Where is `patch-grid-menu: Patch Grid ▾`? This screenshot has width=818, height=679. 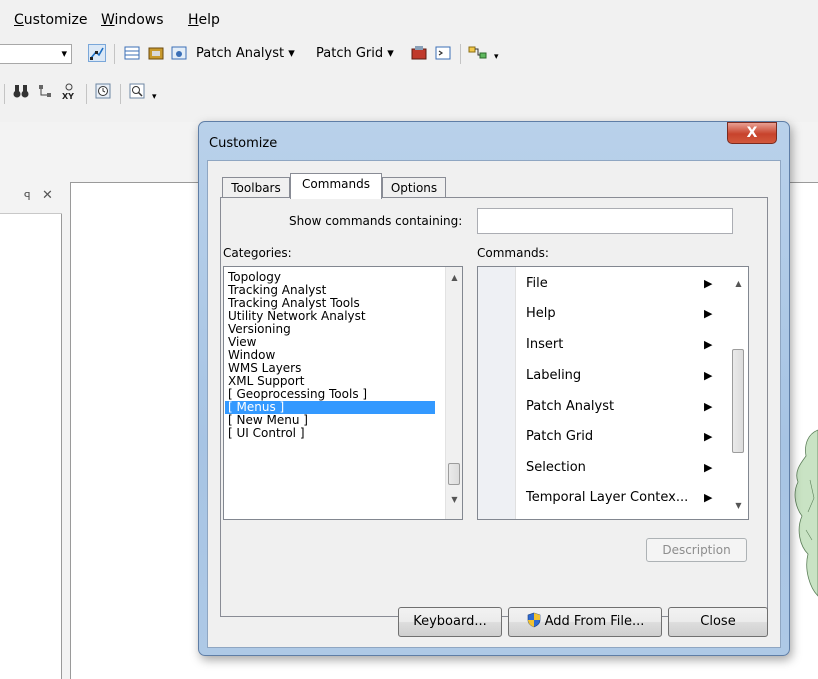
patch-grid-menu: Patch Grid ▾ is located at coordinates (355, 53).